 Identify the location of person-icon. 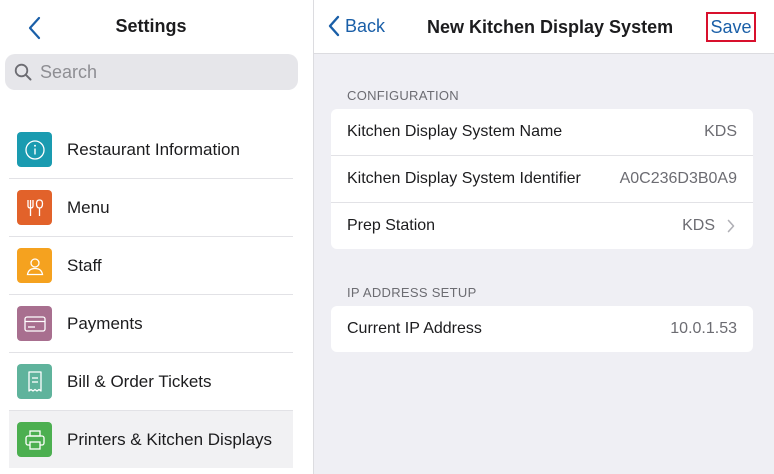
(34, 265).